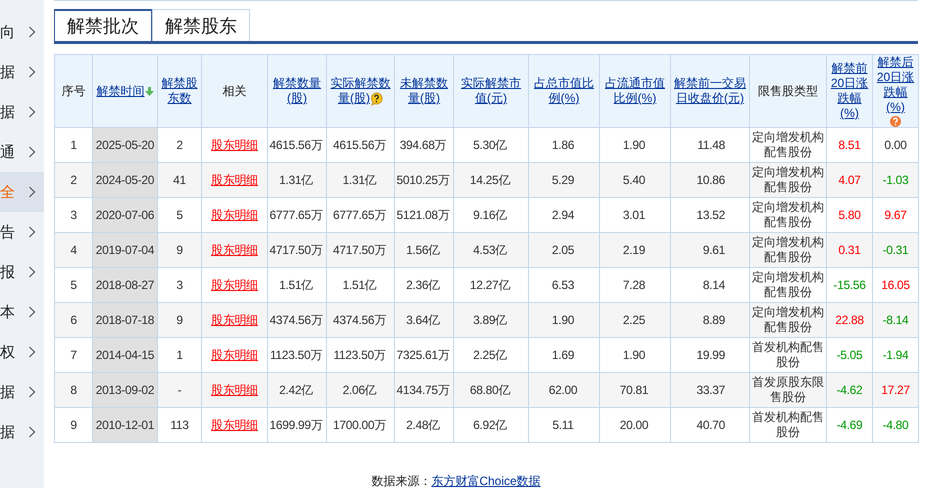  Describe the element at coordinates (73, 215) in the screenshot. I see `table-cell: 3` at that location.